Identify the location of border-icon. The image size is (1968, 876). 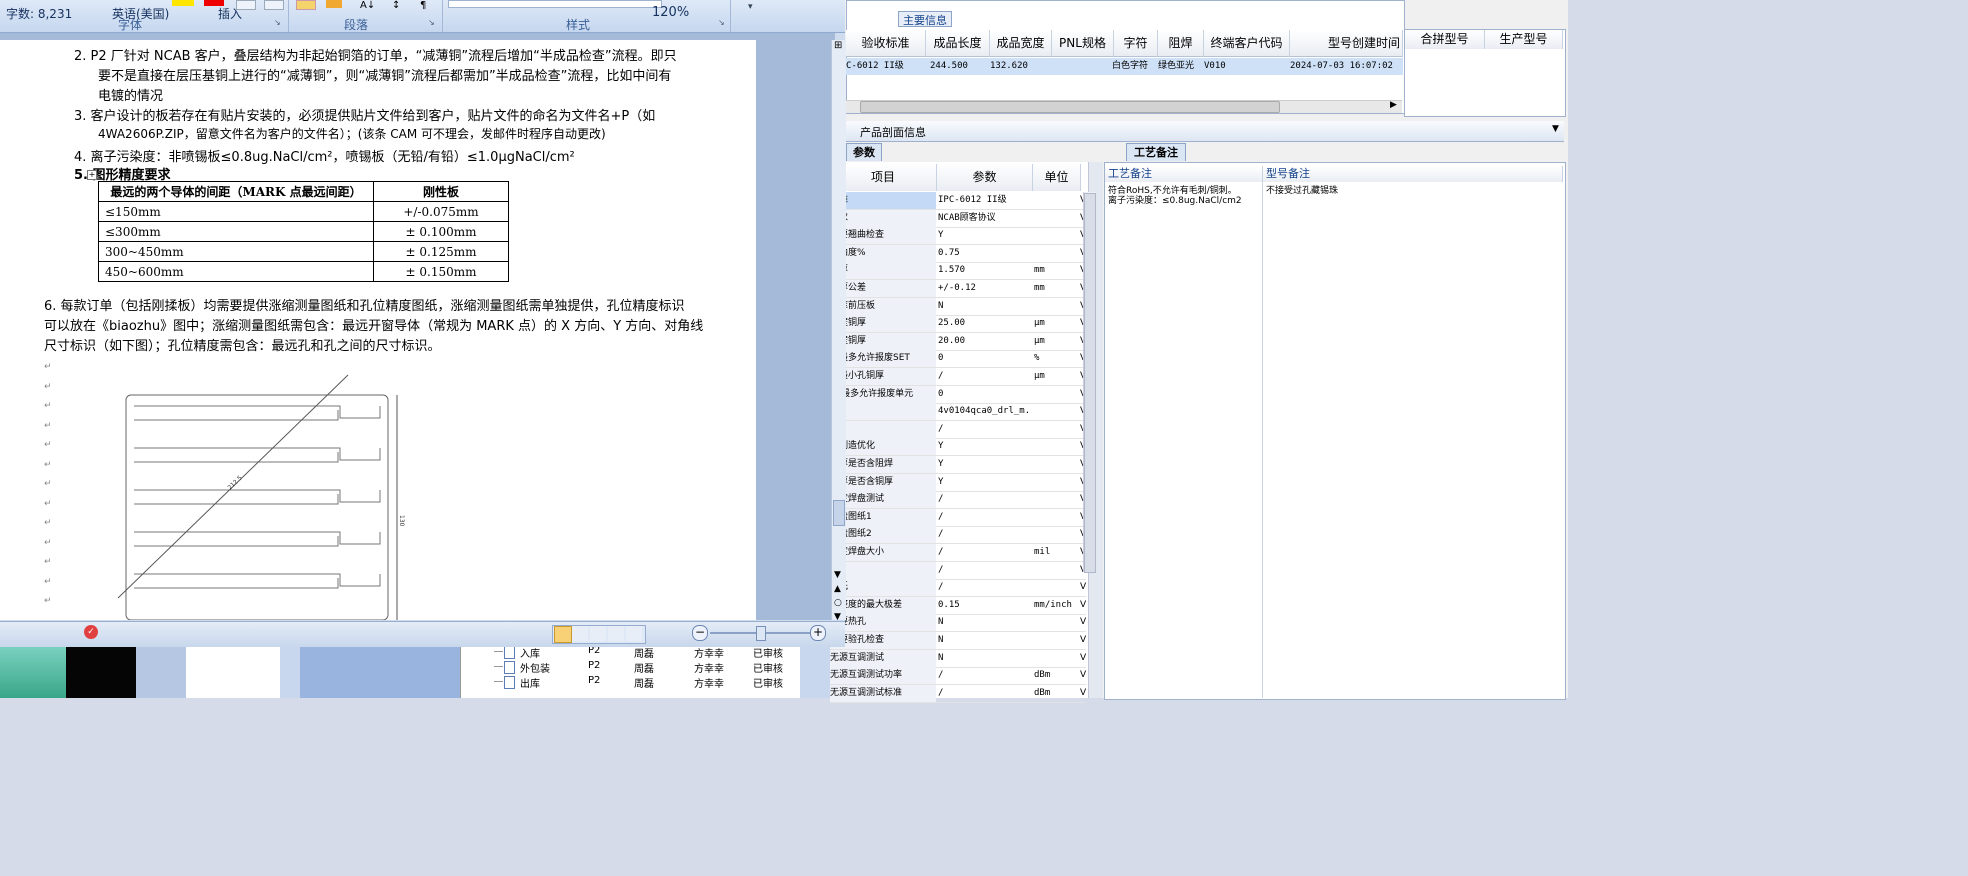
(334, 4).